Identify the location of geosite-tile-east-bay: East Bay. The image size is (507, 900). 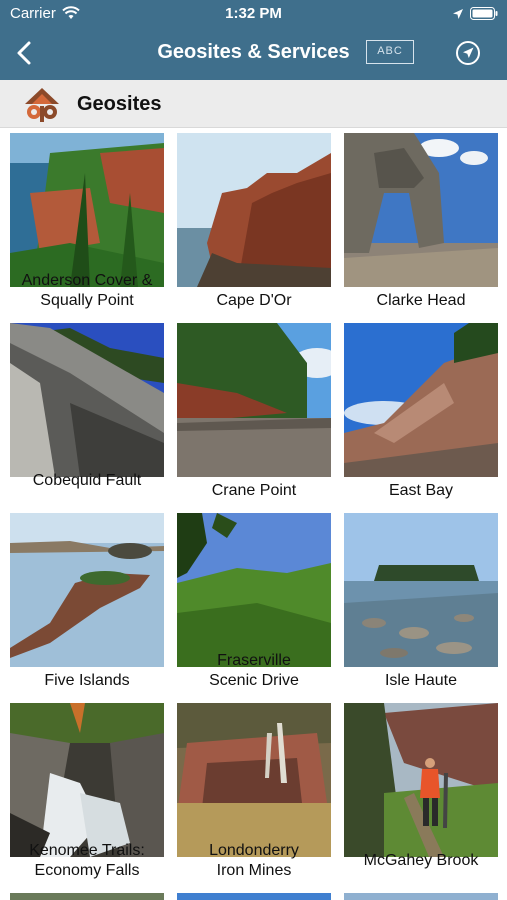
(421, 411).